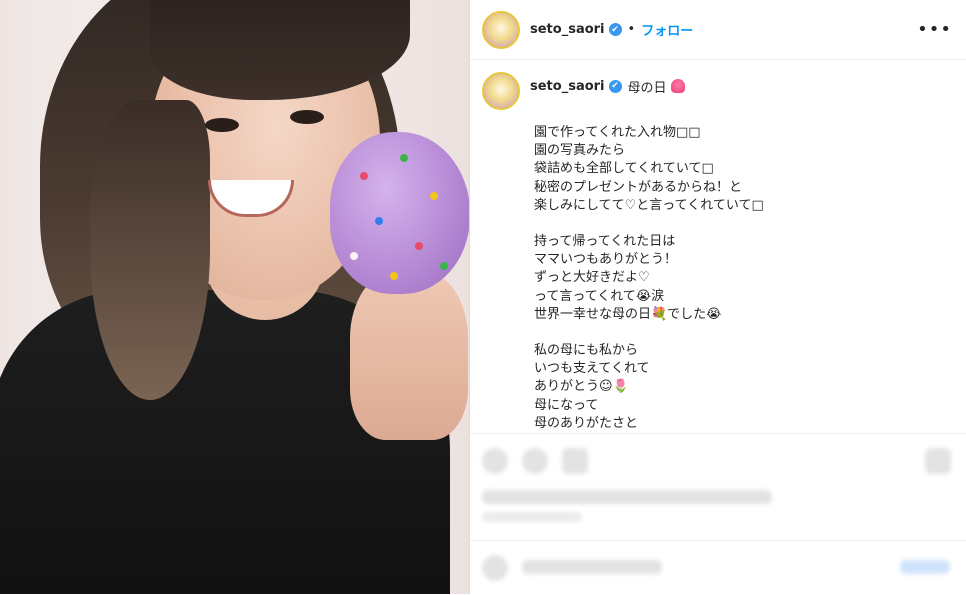  I want to click on like-icon, so click(495, 461).